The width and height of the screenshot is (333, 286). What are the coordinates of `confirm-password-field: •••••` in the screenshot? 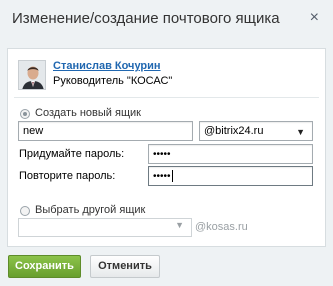 It's located at (230, 176).